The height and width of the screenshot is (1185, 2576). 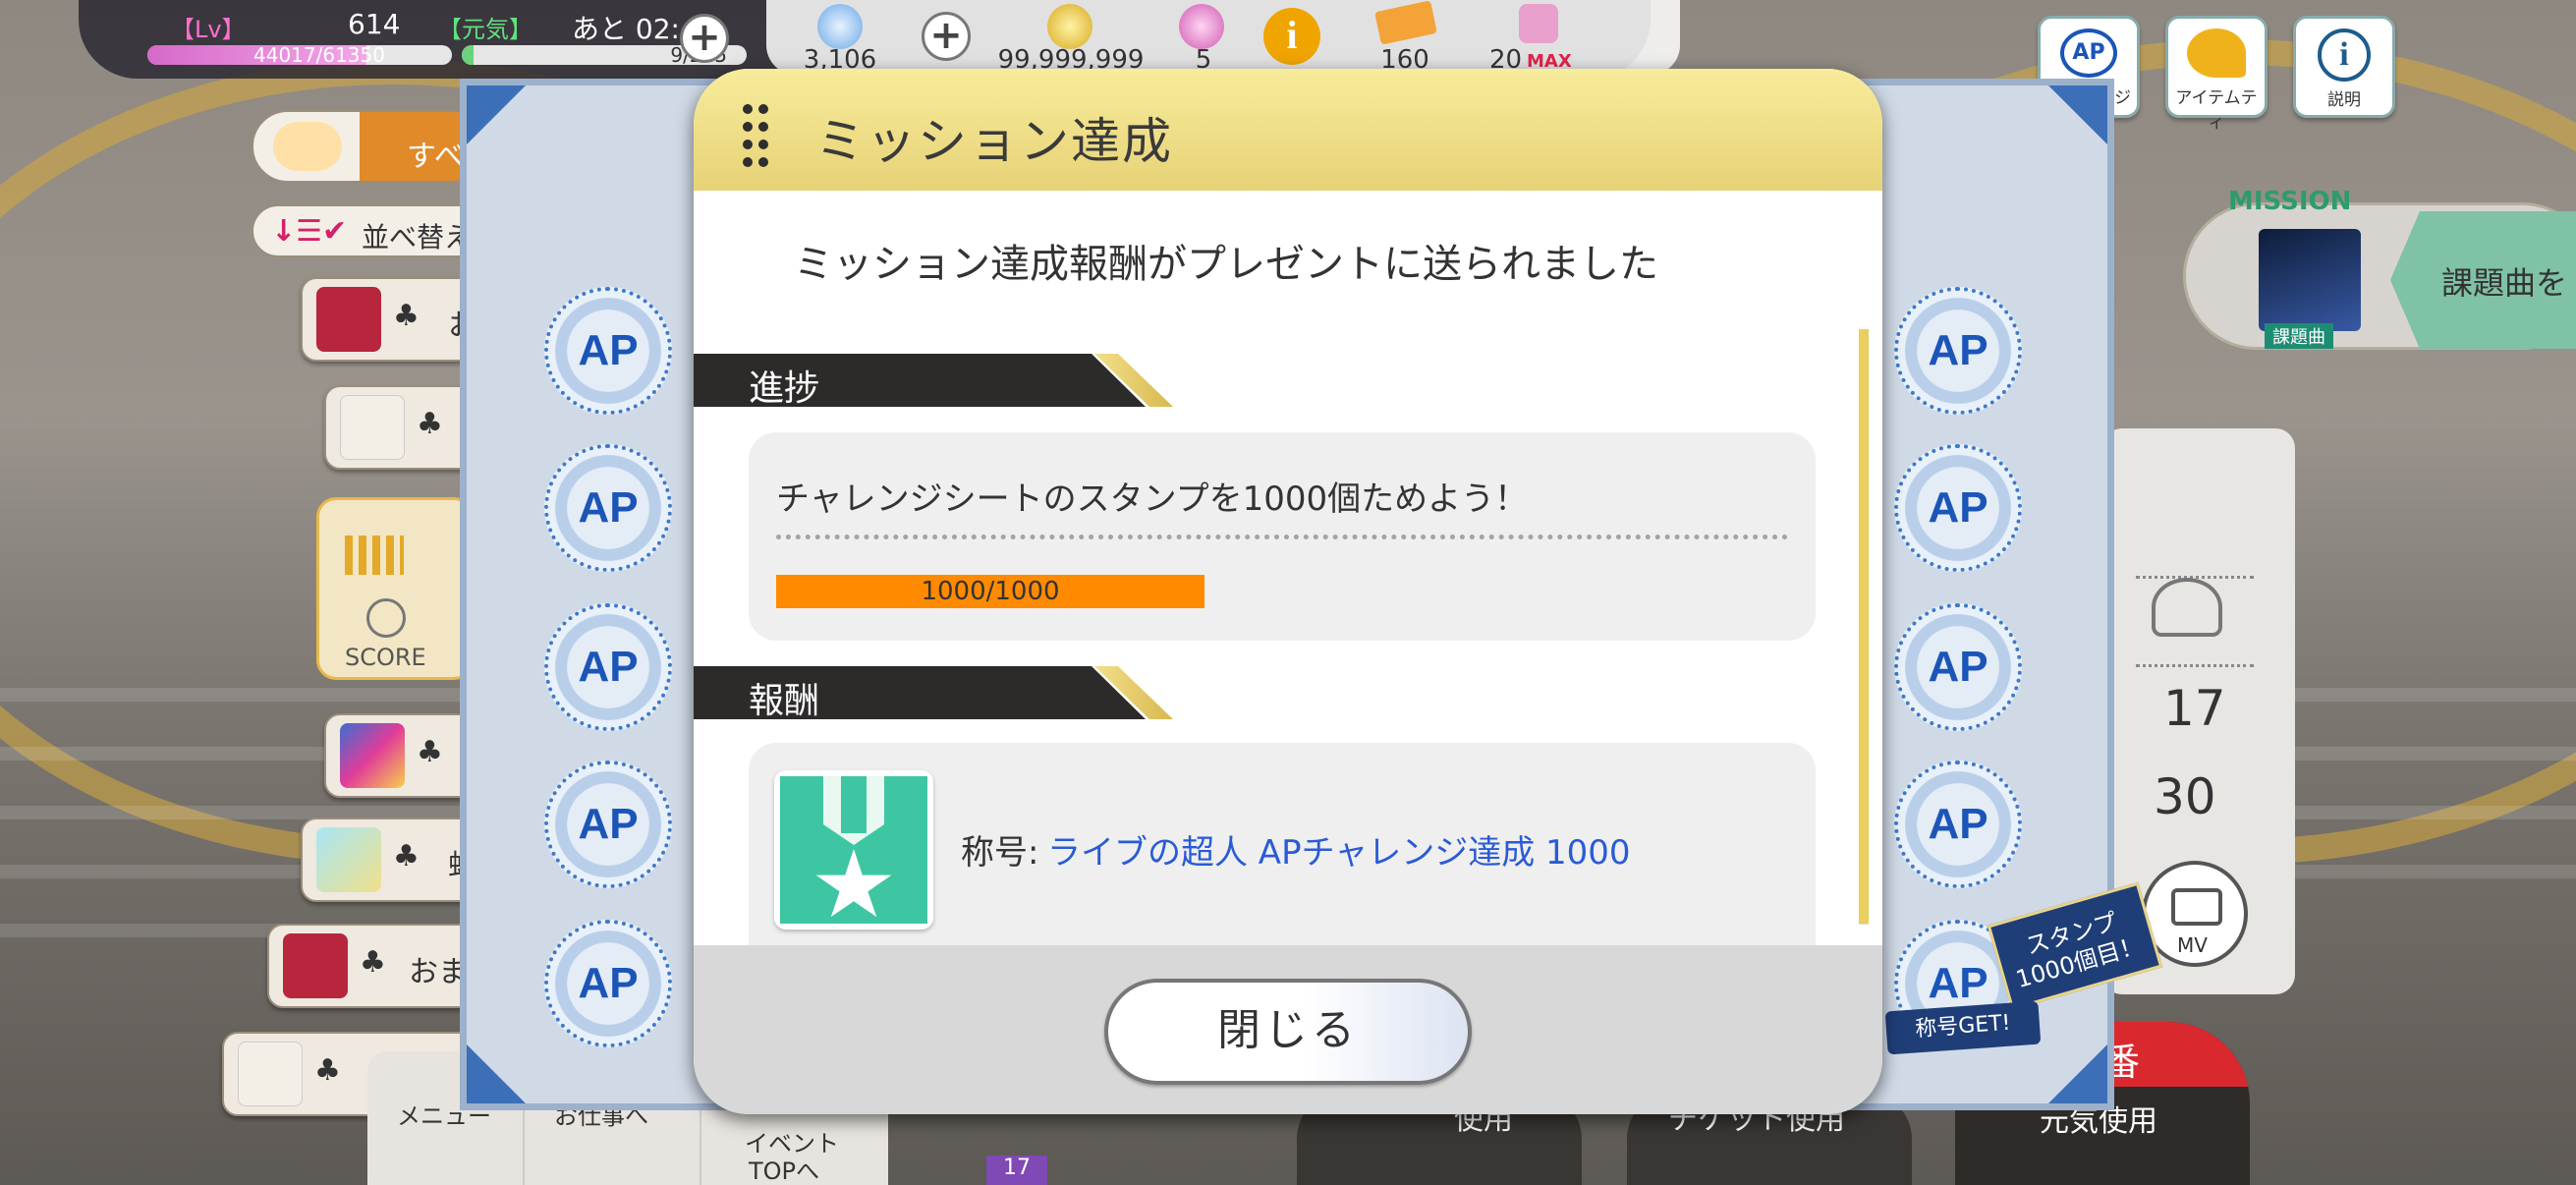 What do you see at coordinates (2344, 55) in the screenshot?
I see `help-info-icon: i` at bounding box center [2344, 55].